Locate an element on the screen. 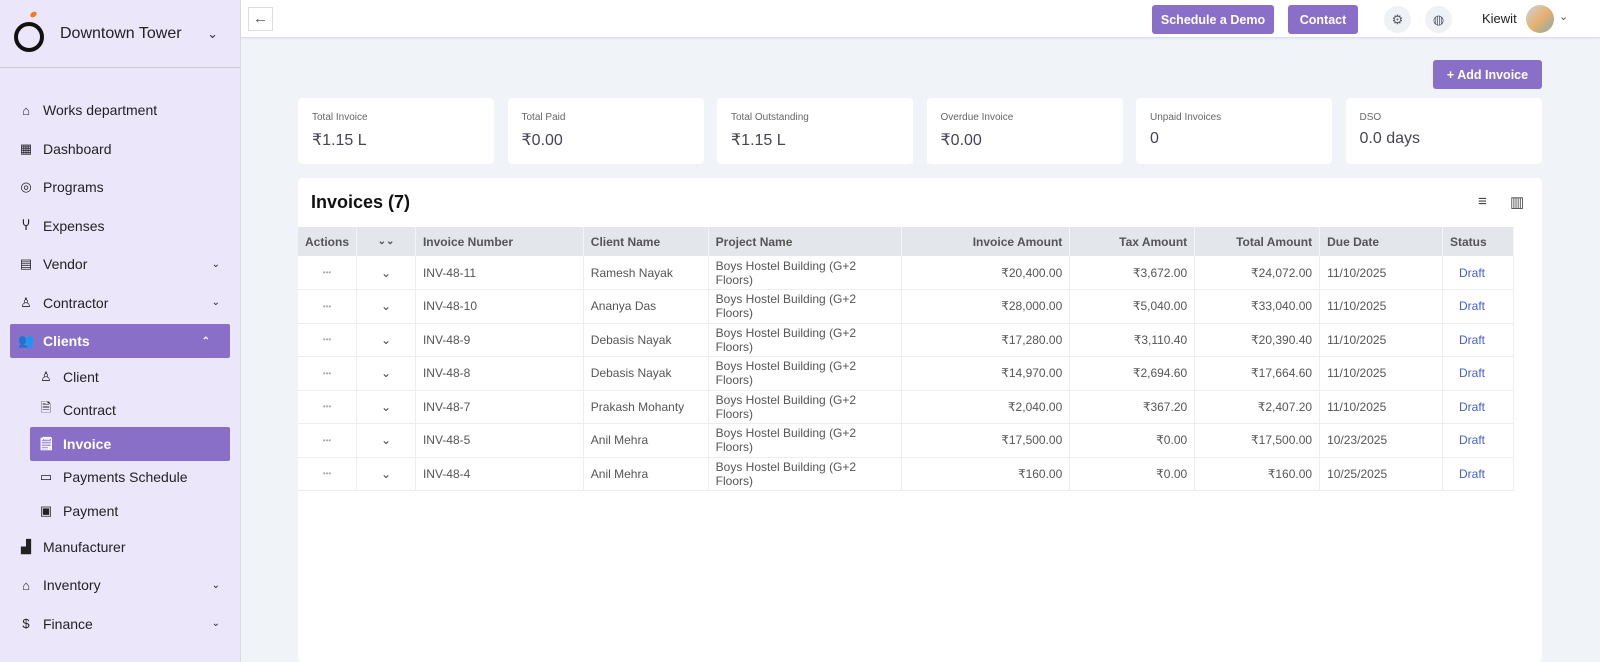 Image resolution: width=1600 pixels, height=662 pixels. sidebar-subitem-payment: ▣ Payment is located at coordinates (120, 511).